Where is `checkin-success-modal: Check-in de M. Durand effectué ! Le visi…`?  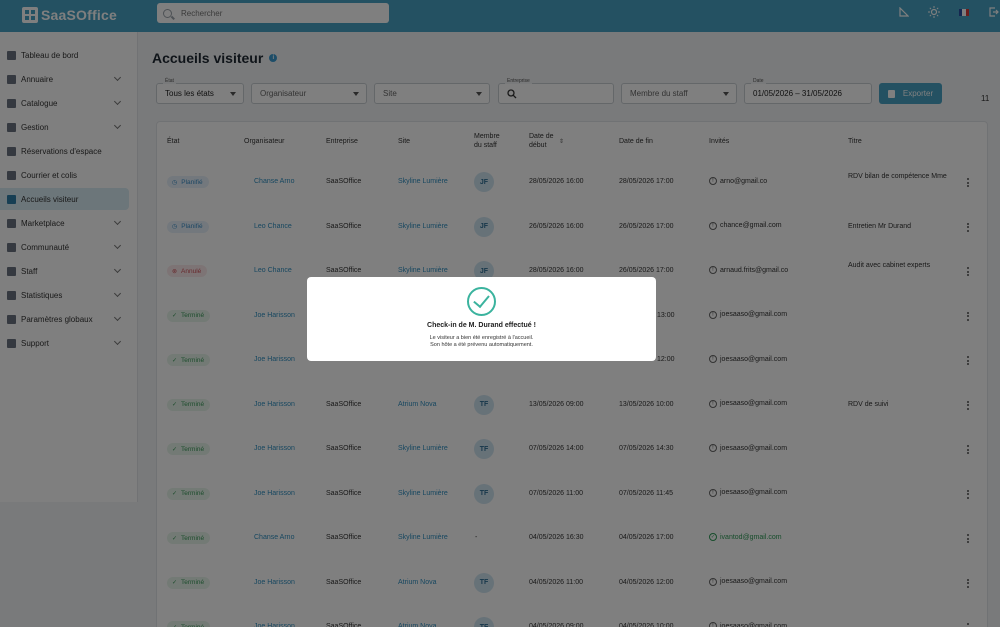 checkin-success-modal: Check-in de M. Durand effectué ! Le visi… is located at coordinates (481, 319).